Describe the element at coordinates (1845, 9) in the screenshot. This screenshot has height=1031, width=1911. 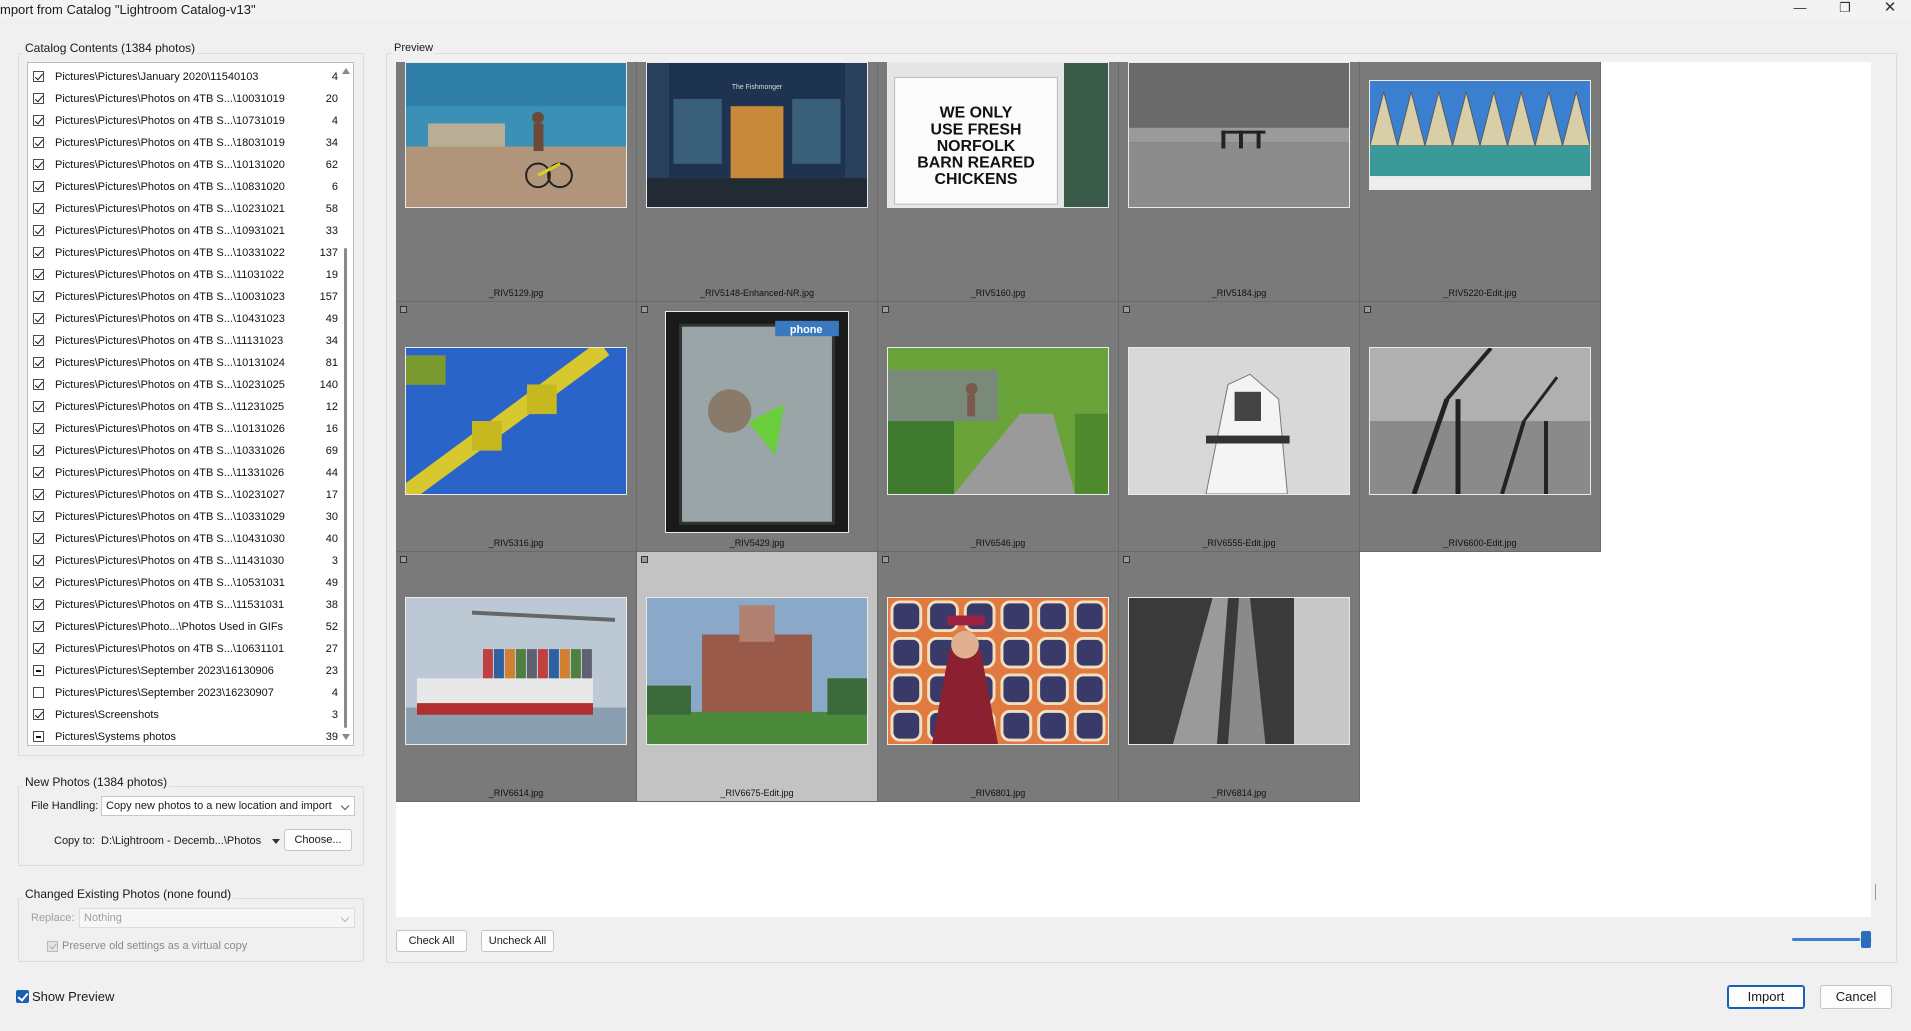
I see `maximize-button: ❐` at that location.